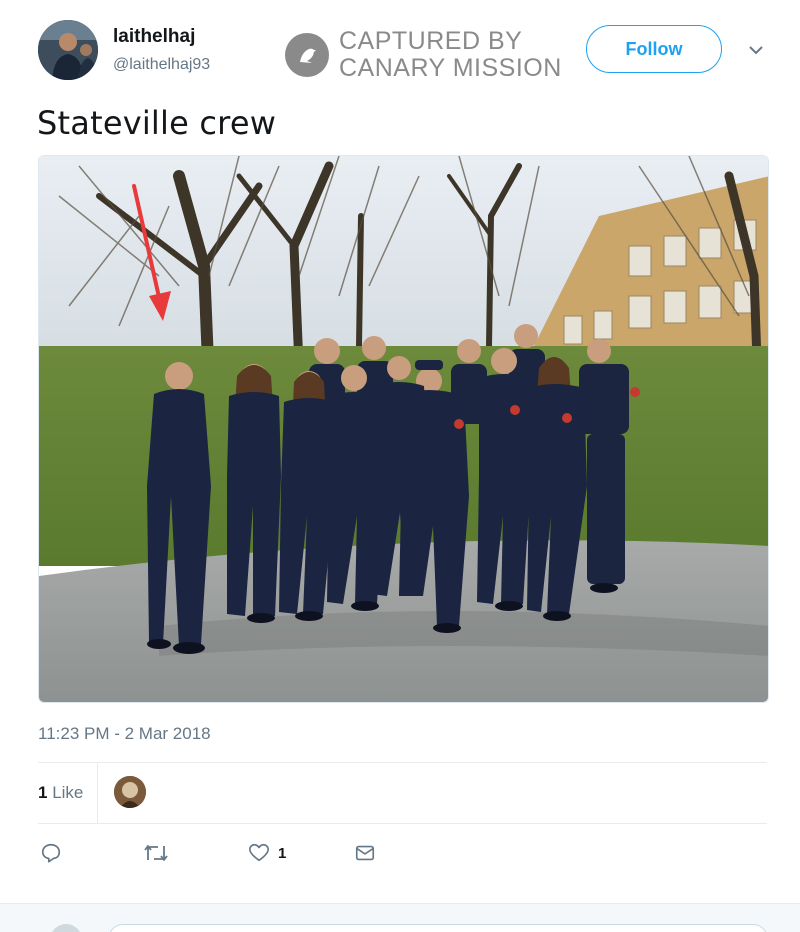  What do you see at coordinates (307, 55) in the screenshot?
I see `canary-logo-icon` at bounding box center [307, 55].